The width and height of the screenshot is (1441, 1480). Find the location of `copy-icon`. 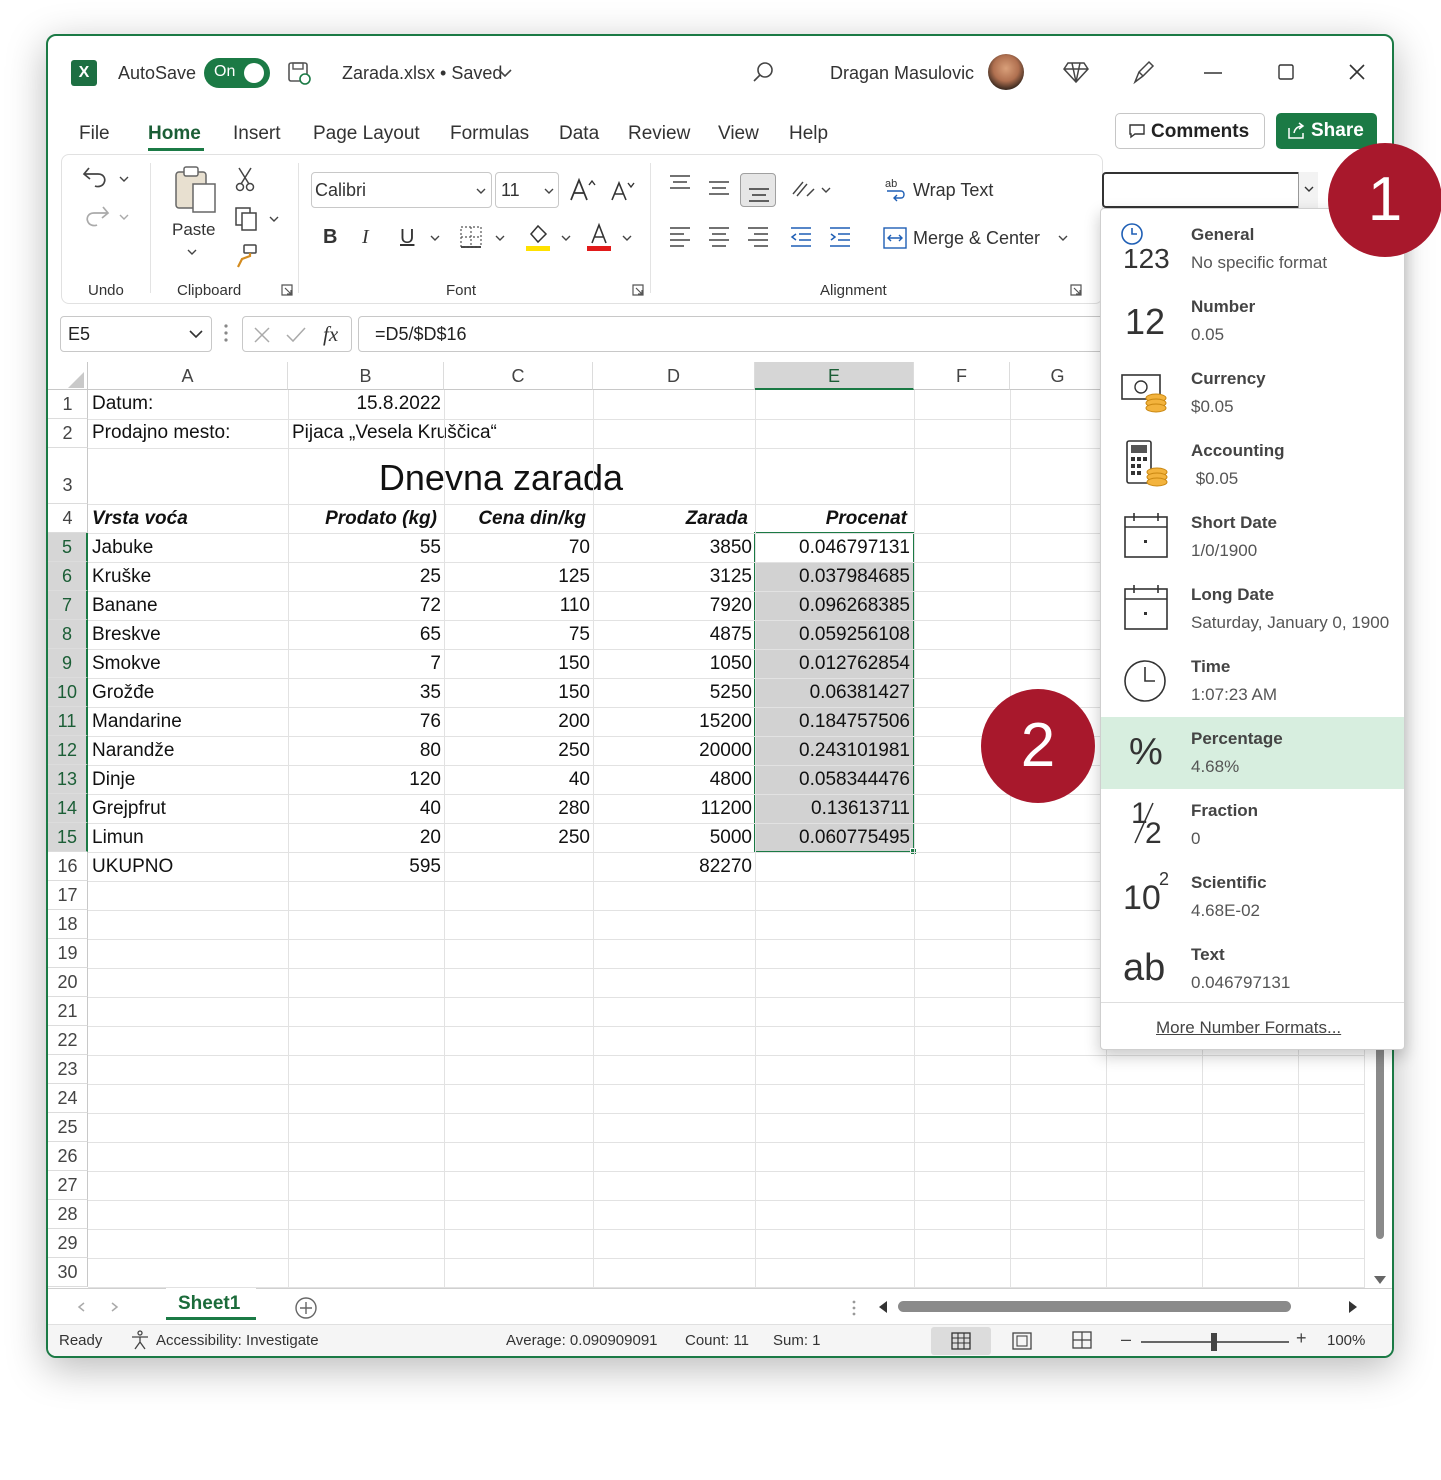

copy-icon is located at coordinates (246, 219).